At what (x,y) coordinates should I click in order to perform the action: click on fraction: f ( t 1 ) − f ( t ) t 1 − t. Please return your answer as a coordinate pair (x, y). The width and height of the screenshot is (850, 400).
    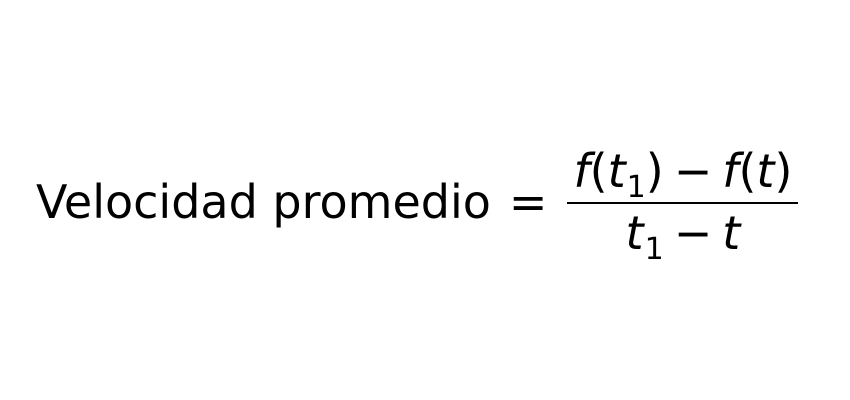
    Looking at the image, I should click on (683, 204).